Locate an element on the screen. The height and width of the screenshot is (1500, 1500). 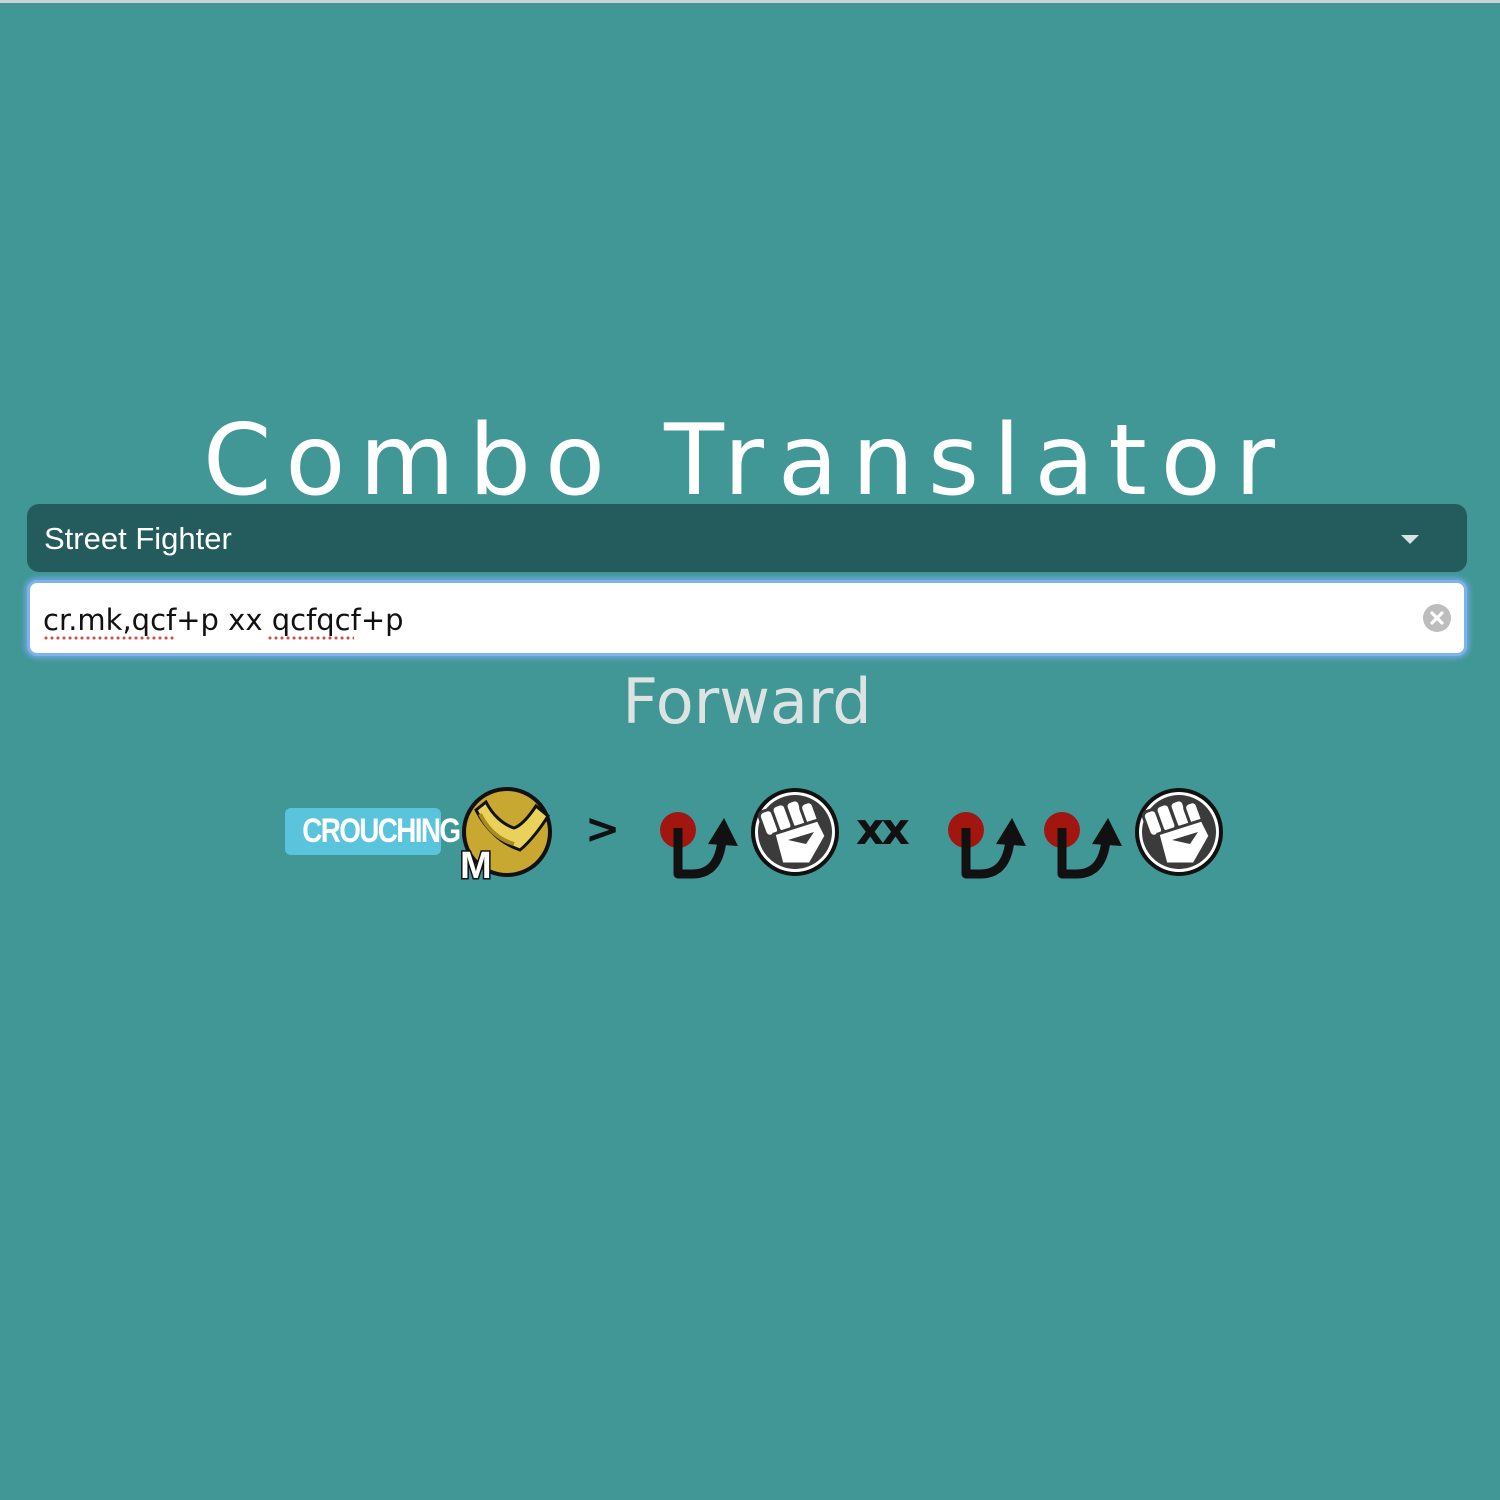
medium-kick-letter: M is located at coordinates (476, 864).